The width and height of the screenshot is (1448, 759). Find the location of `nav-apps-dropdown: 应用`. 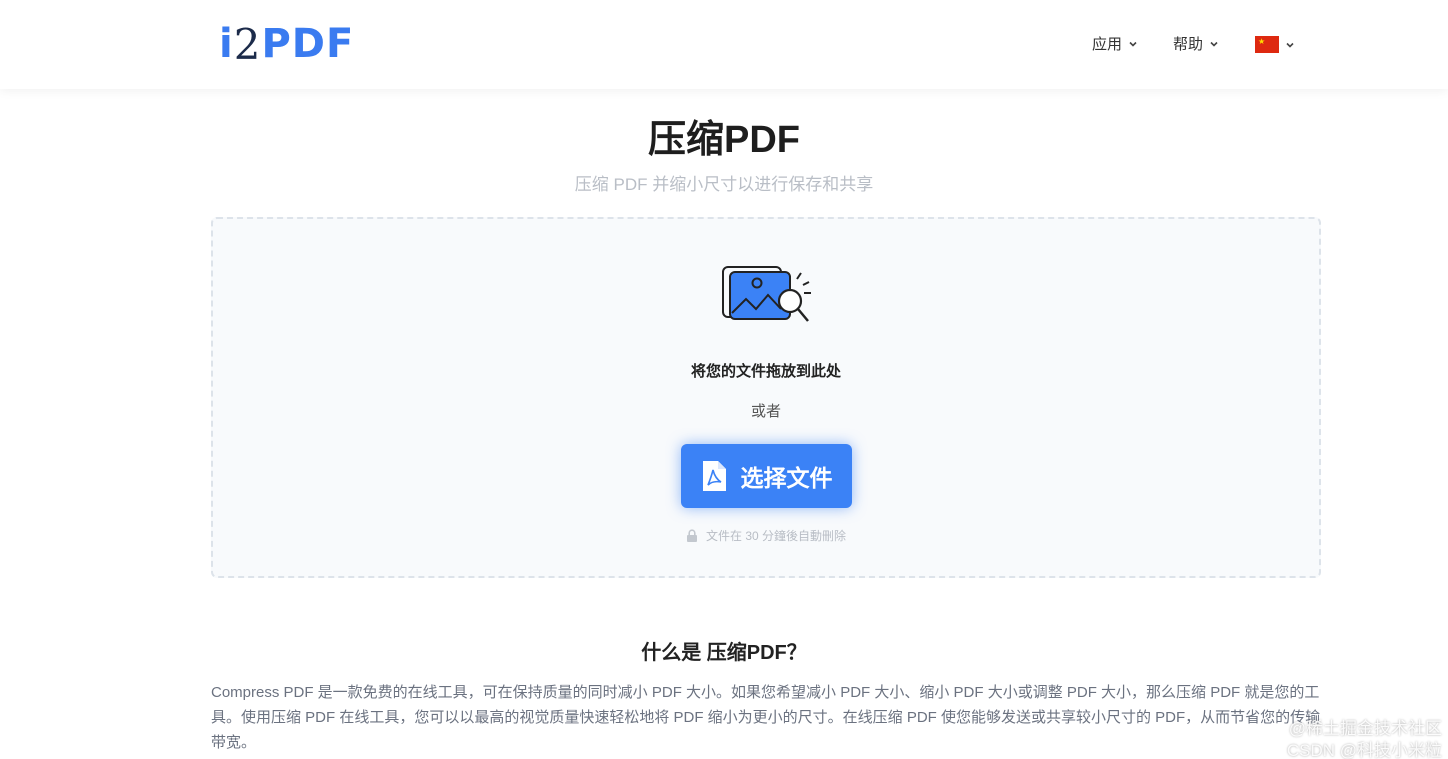

nav-apps-dropdown: 应用 is located at coordinates (1115, 43).